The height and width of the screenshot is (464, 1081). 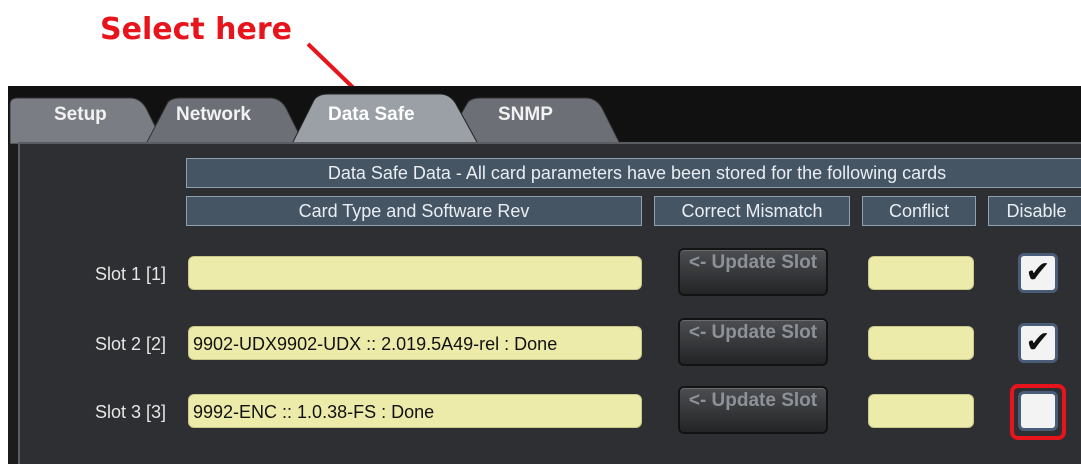 I want to click on col-card-type: Card Type and Software Rev, so click(x=414, y=211).